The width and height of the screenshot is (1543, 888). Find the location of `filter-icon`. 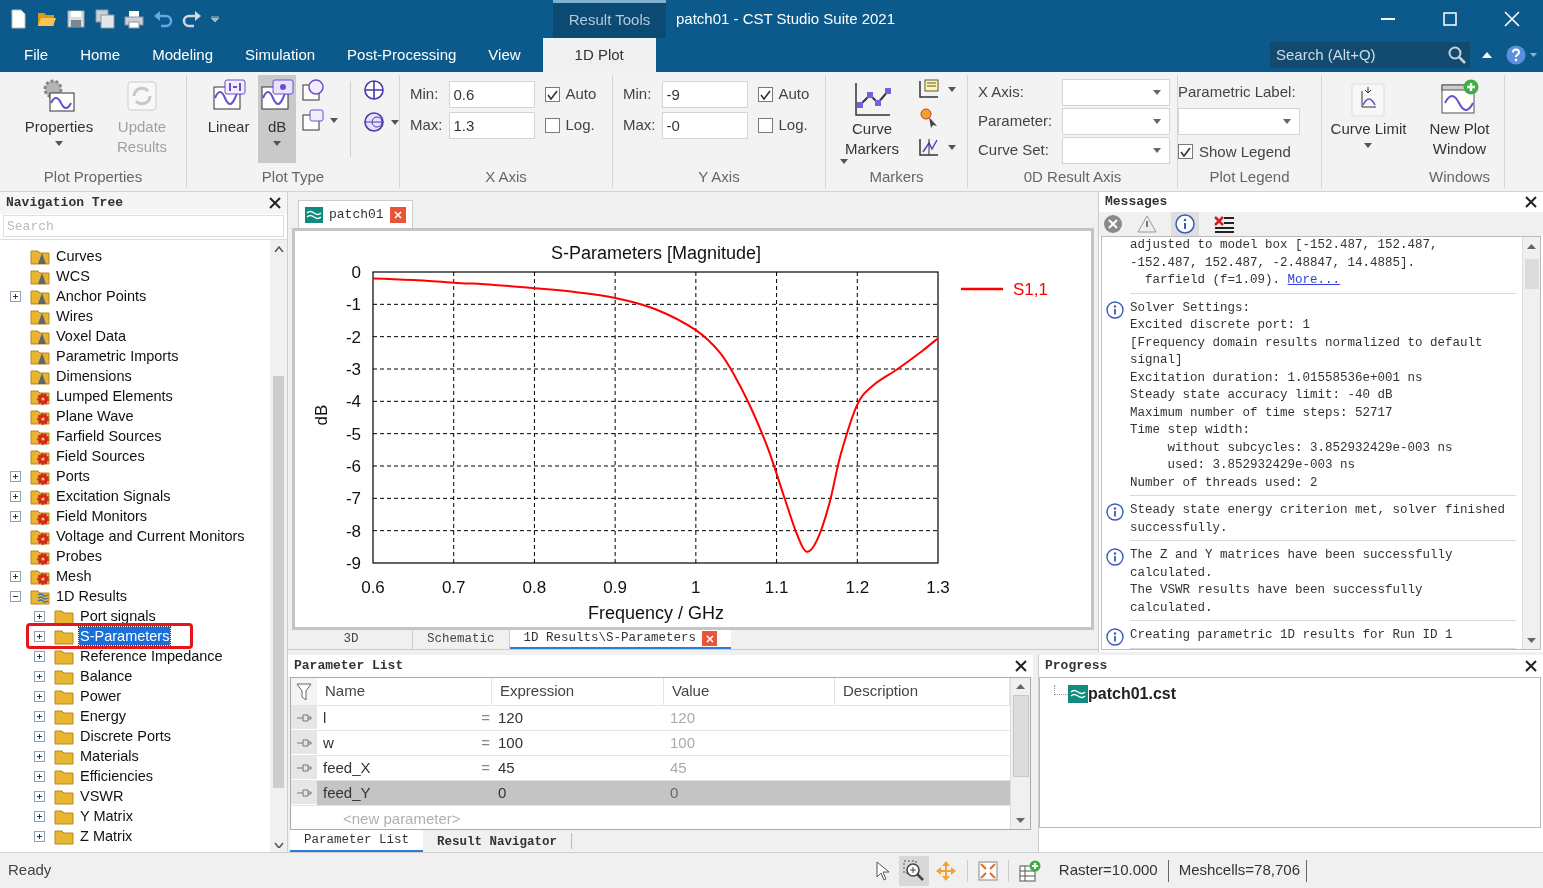

filter-icon is located at coordinates (304, 691).